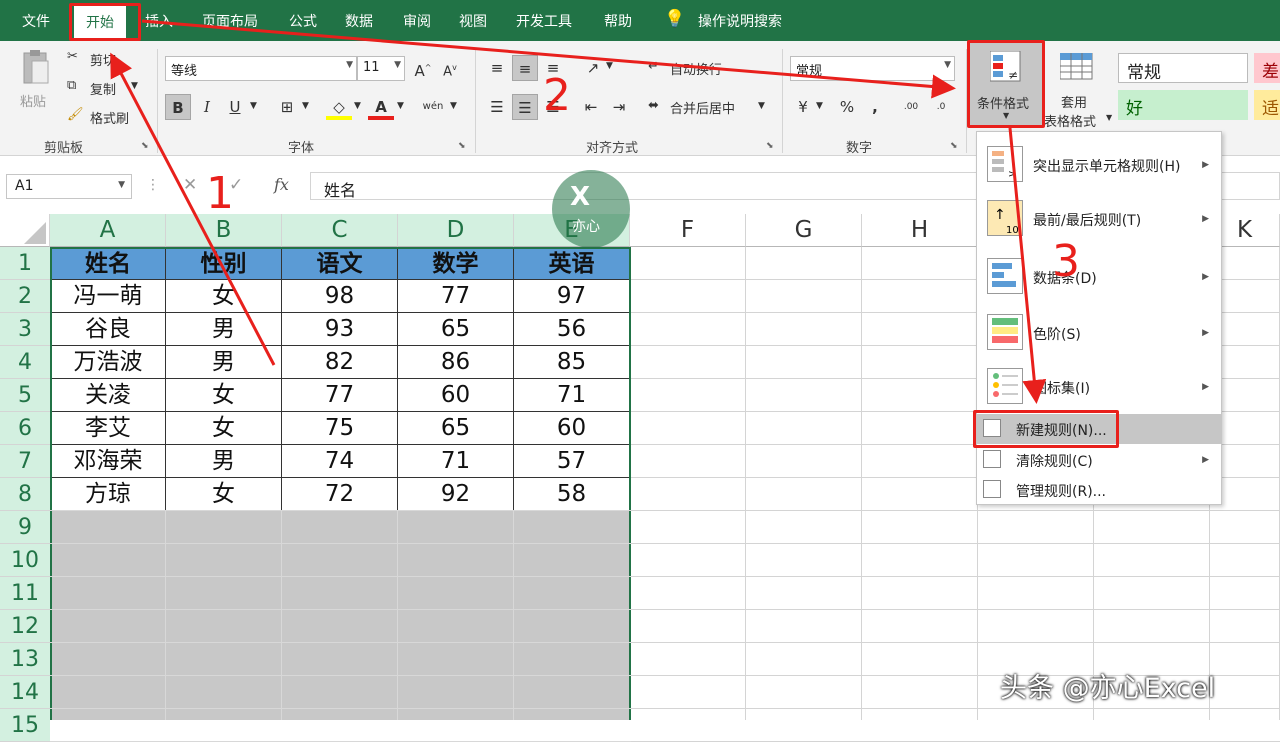 This screenshot has height=742, width=1280. What do you see at coordinates (1108, 688) in the screenshot?
I see `watermark-footer: 头条 @亦心Excel` at bounding box center [1108, 688].